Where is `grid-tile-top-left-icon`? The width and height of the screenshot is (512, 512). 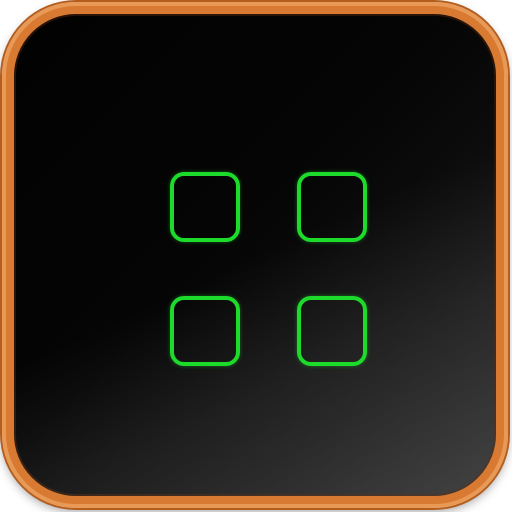 grid-tile-top-left-icon is located at coordinates (205, 207).